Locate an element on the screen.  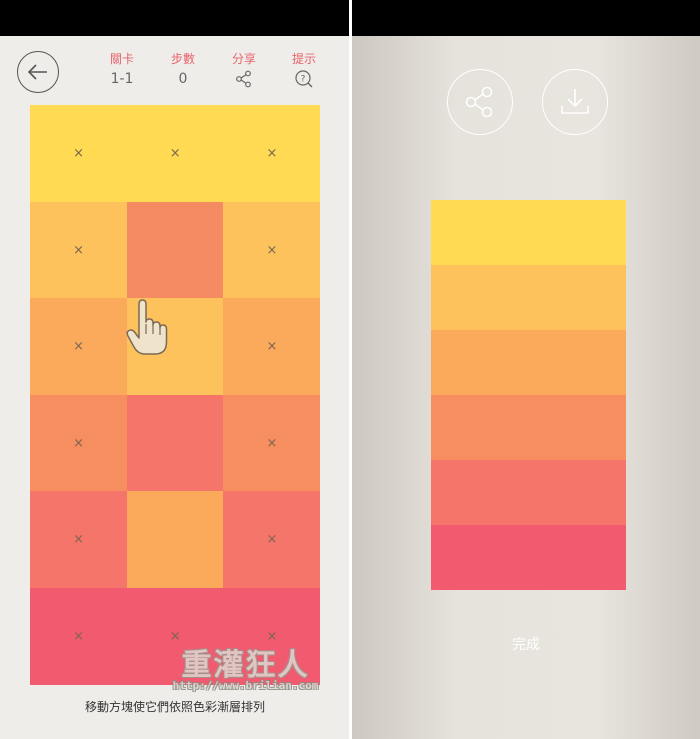
share-button: 分享 is located at coordinates (244, 70).